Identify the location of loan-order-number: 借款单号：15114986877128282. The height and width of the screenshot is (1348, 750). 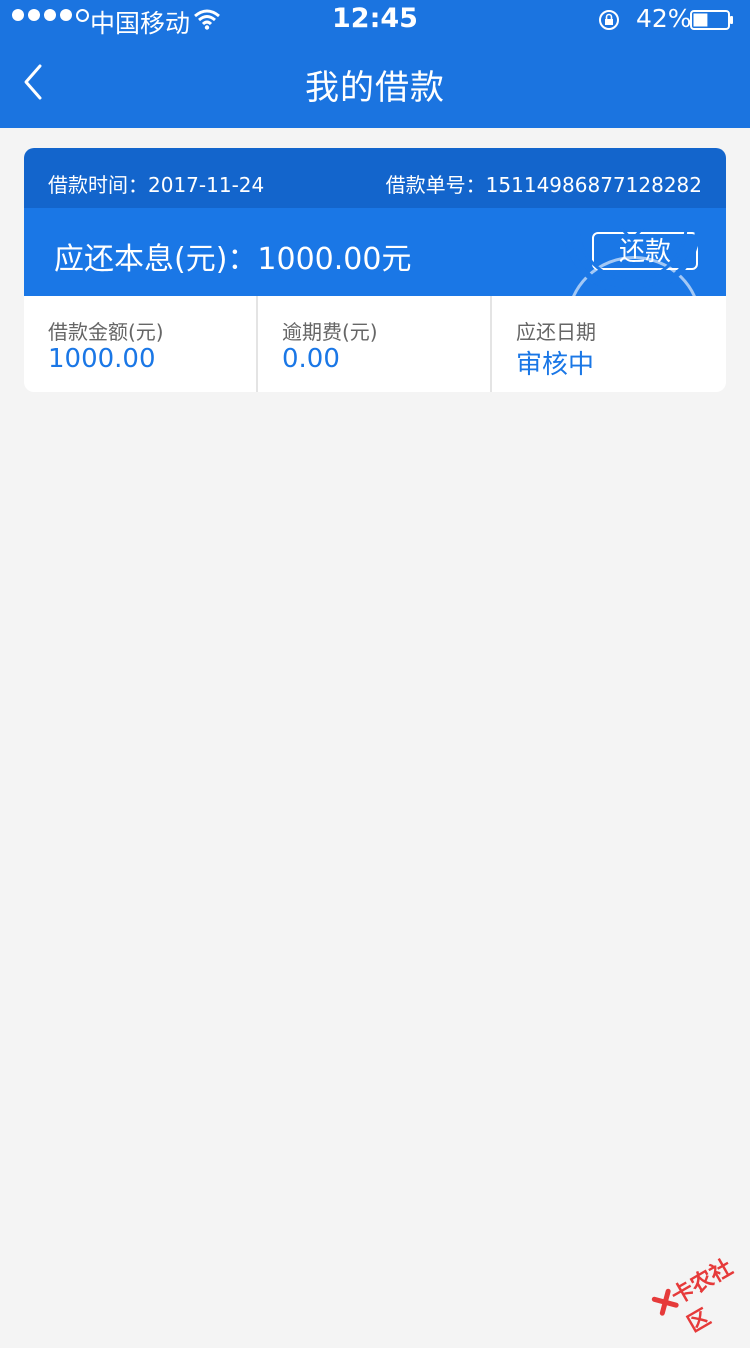
(543, 185).